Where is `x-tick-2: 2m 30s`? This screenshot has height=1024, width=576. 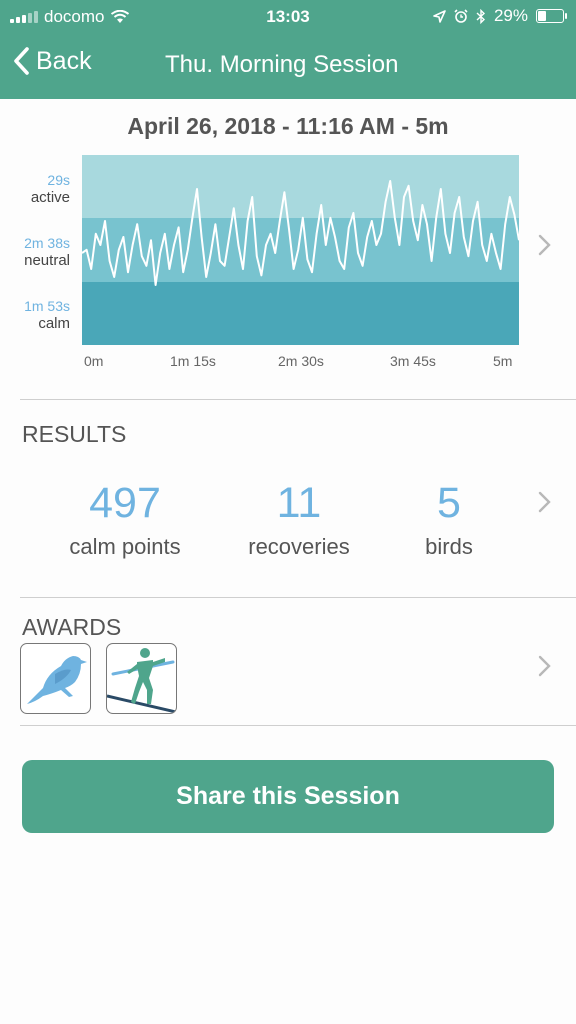 x-tick-2: 2m 30s is located at coordinates (301, 361).